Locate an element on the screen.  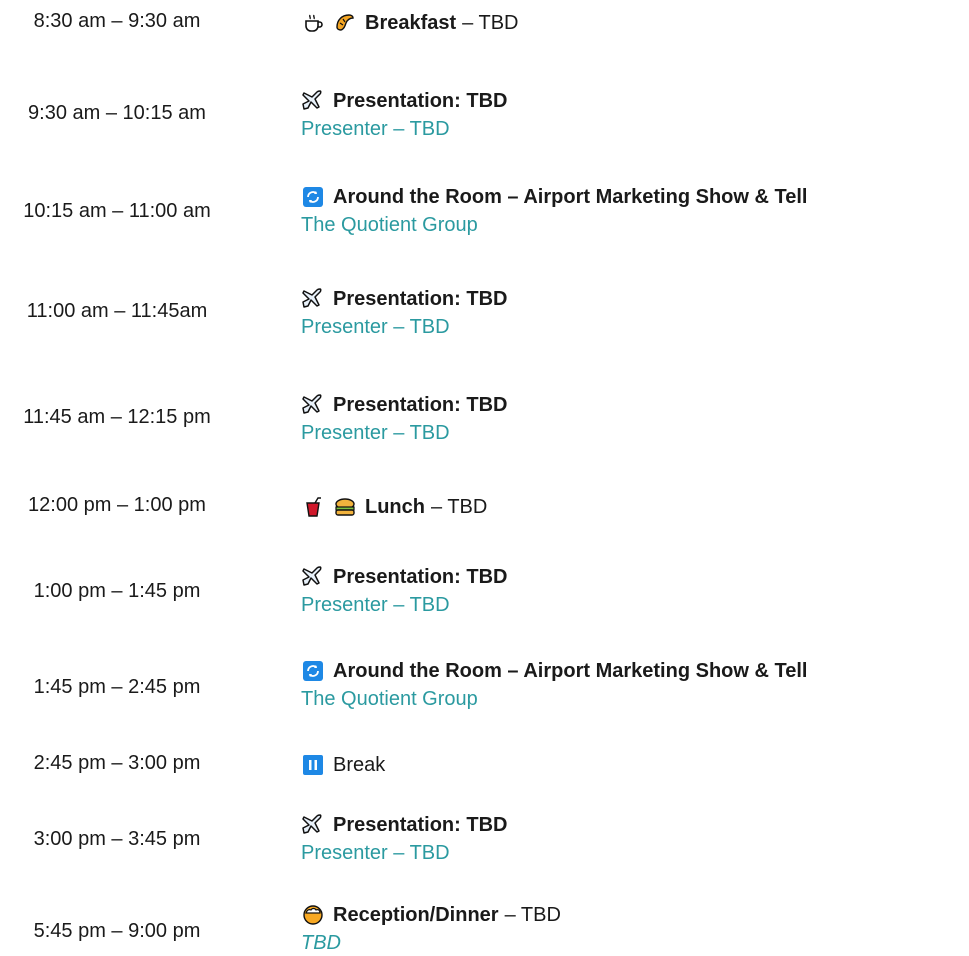
pause-icon is located at coordinates (313, 765).